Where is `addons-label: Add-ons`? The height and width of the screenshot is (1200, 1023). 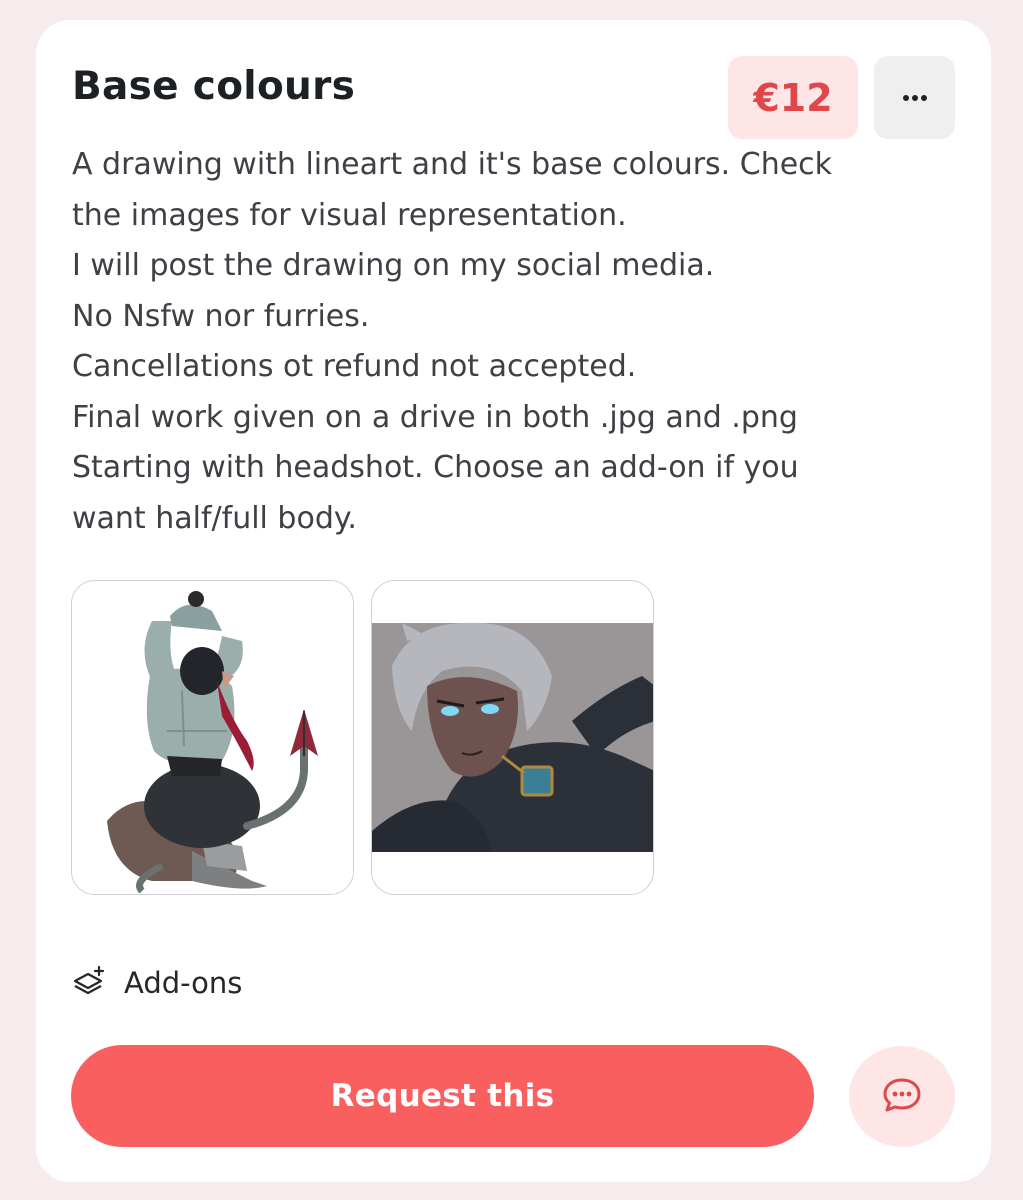
addons-label: Add-ons is located at coordinates (183, 983).